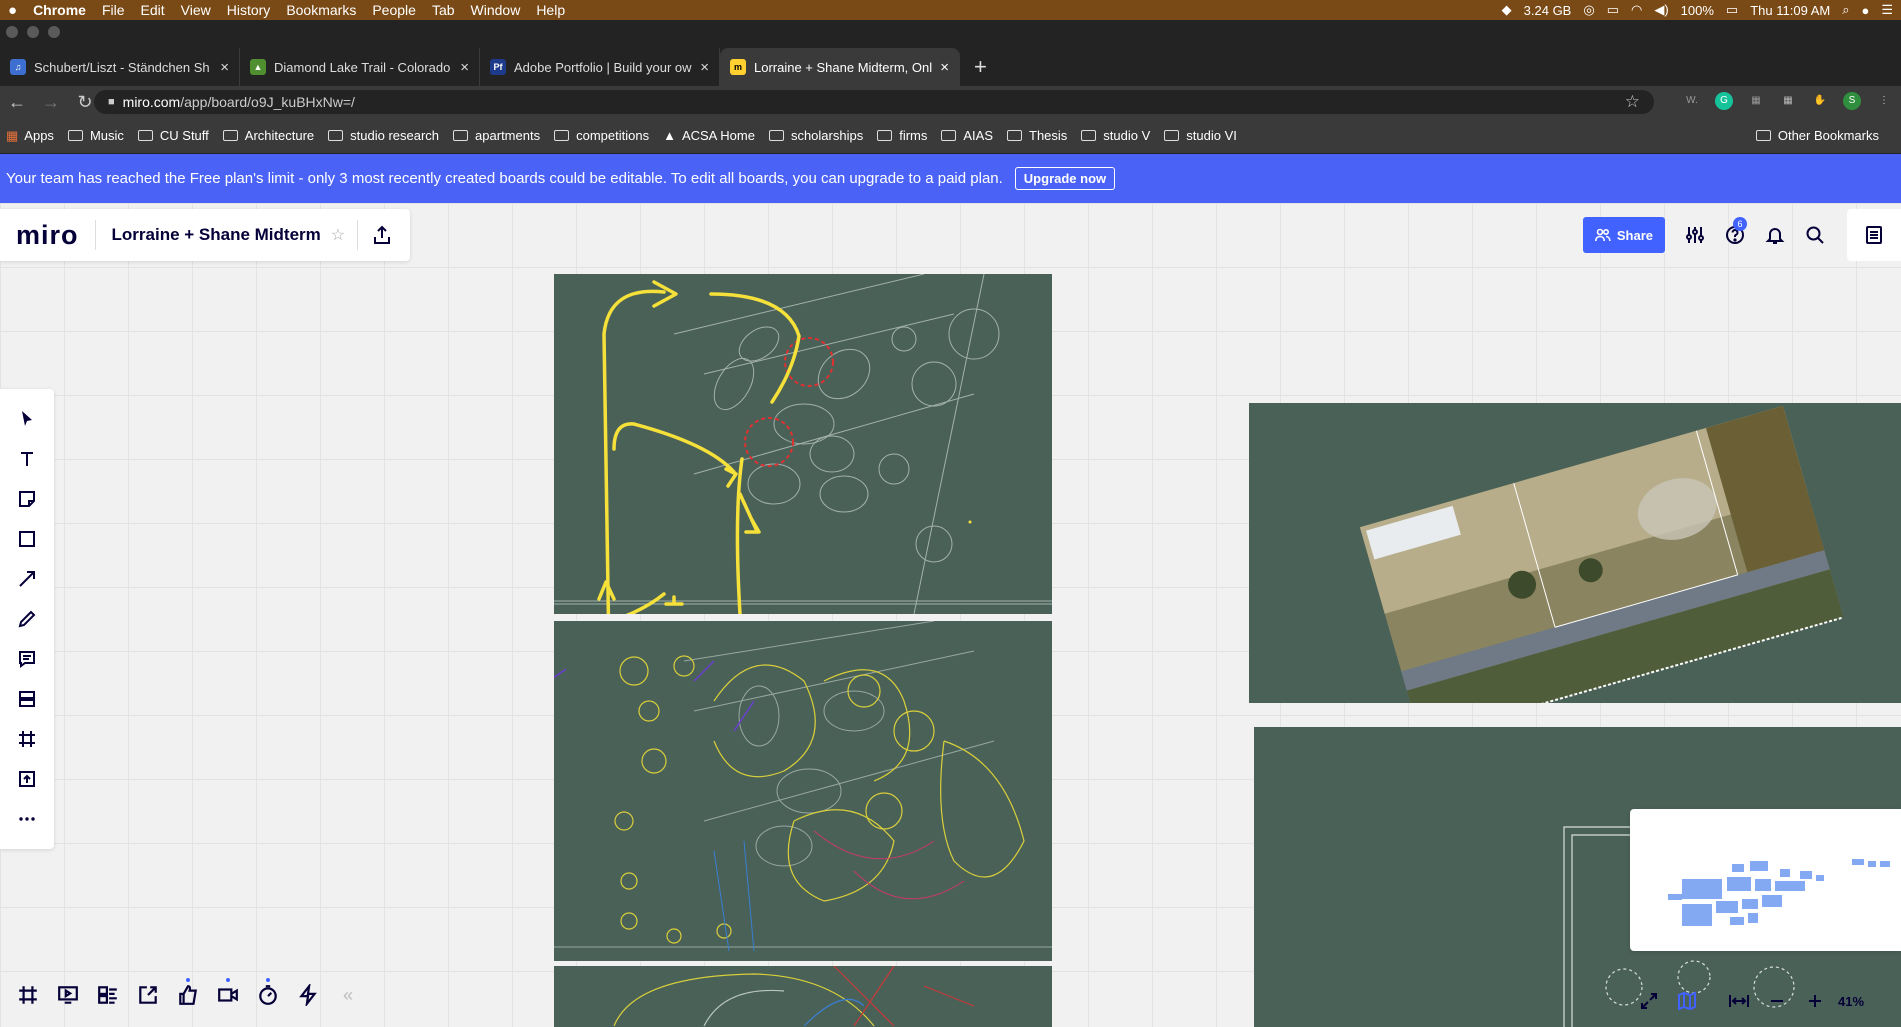  I want to click on minimize-window-button, so click(33, 32).